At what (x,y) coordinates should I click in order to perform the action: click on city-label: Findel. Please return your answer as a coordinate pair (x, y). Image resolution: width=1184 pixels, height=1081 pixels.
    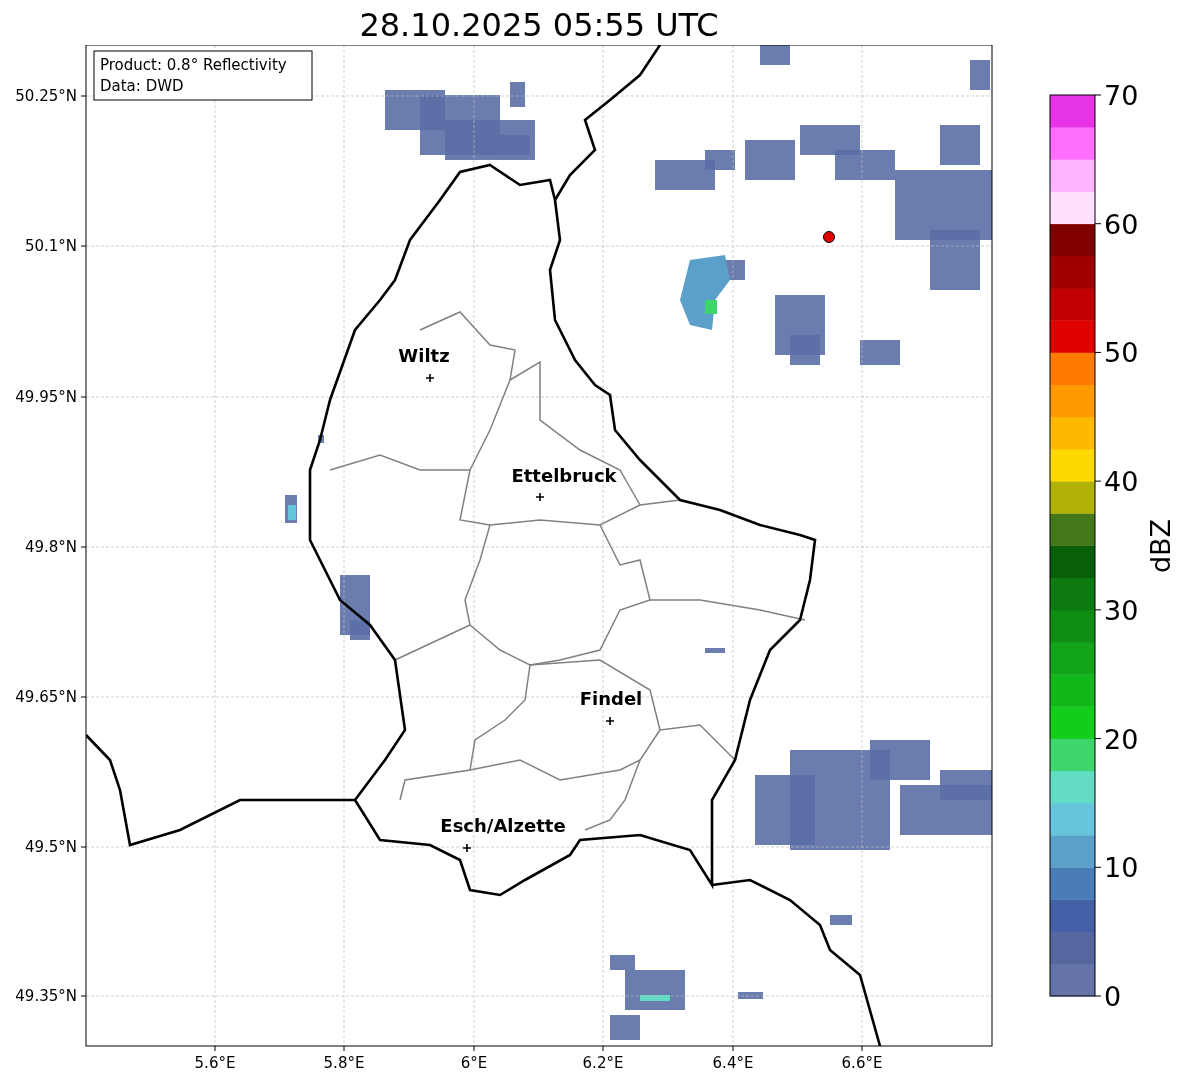
    Looking at the image, I should click on (611, 698).